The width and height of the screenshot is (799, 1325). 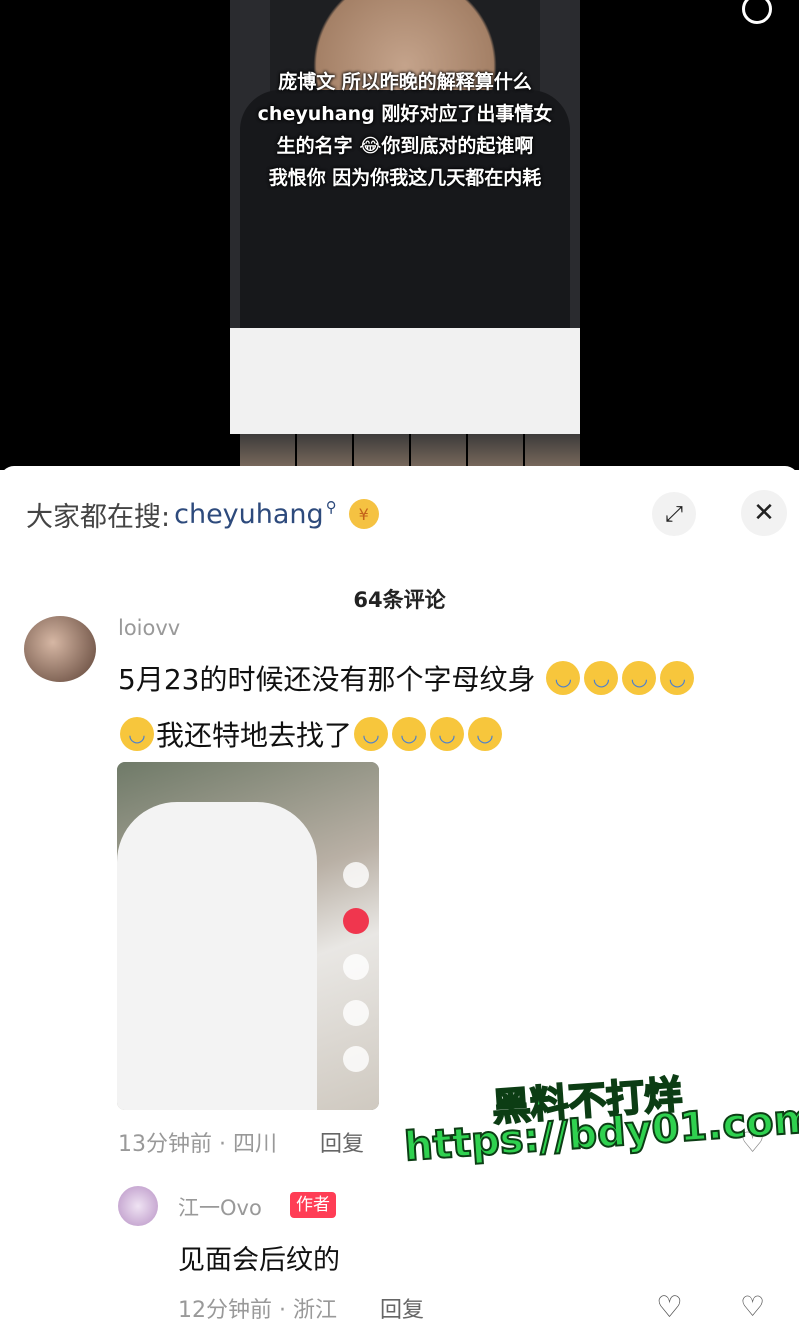 I want to click on coin-icon: ¥, so click(x=363, y=514).